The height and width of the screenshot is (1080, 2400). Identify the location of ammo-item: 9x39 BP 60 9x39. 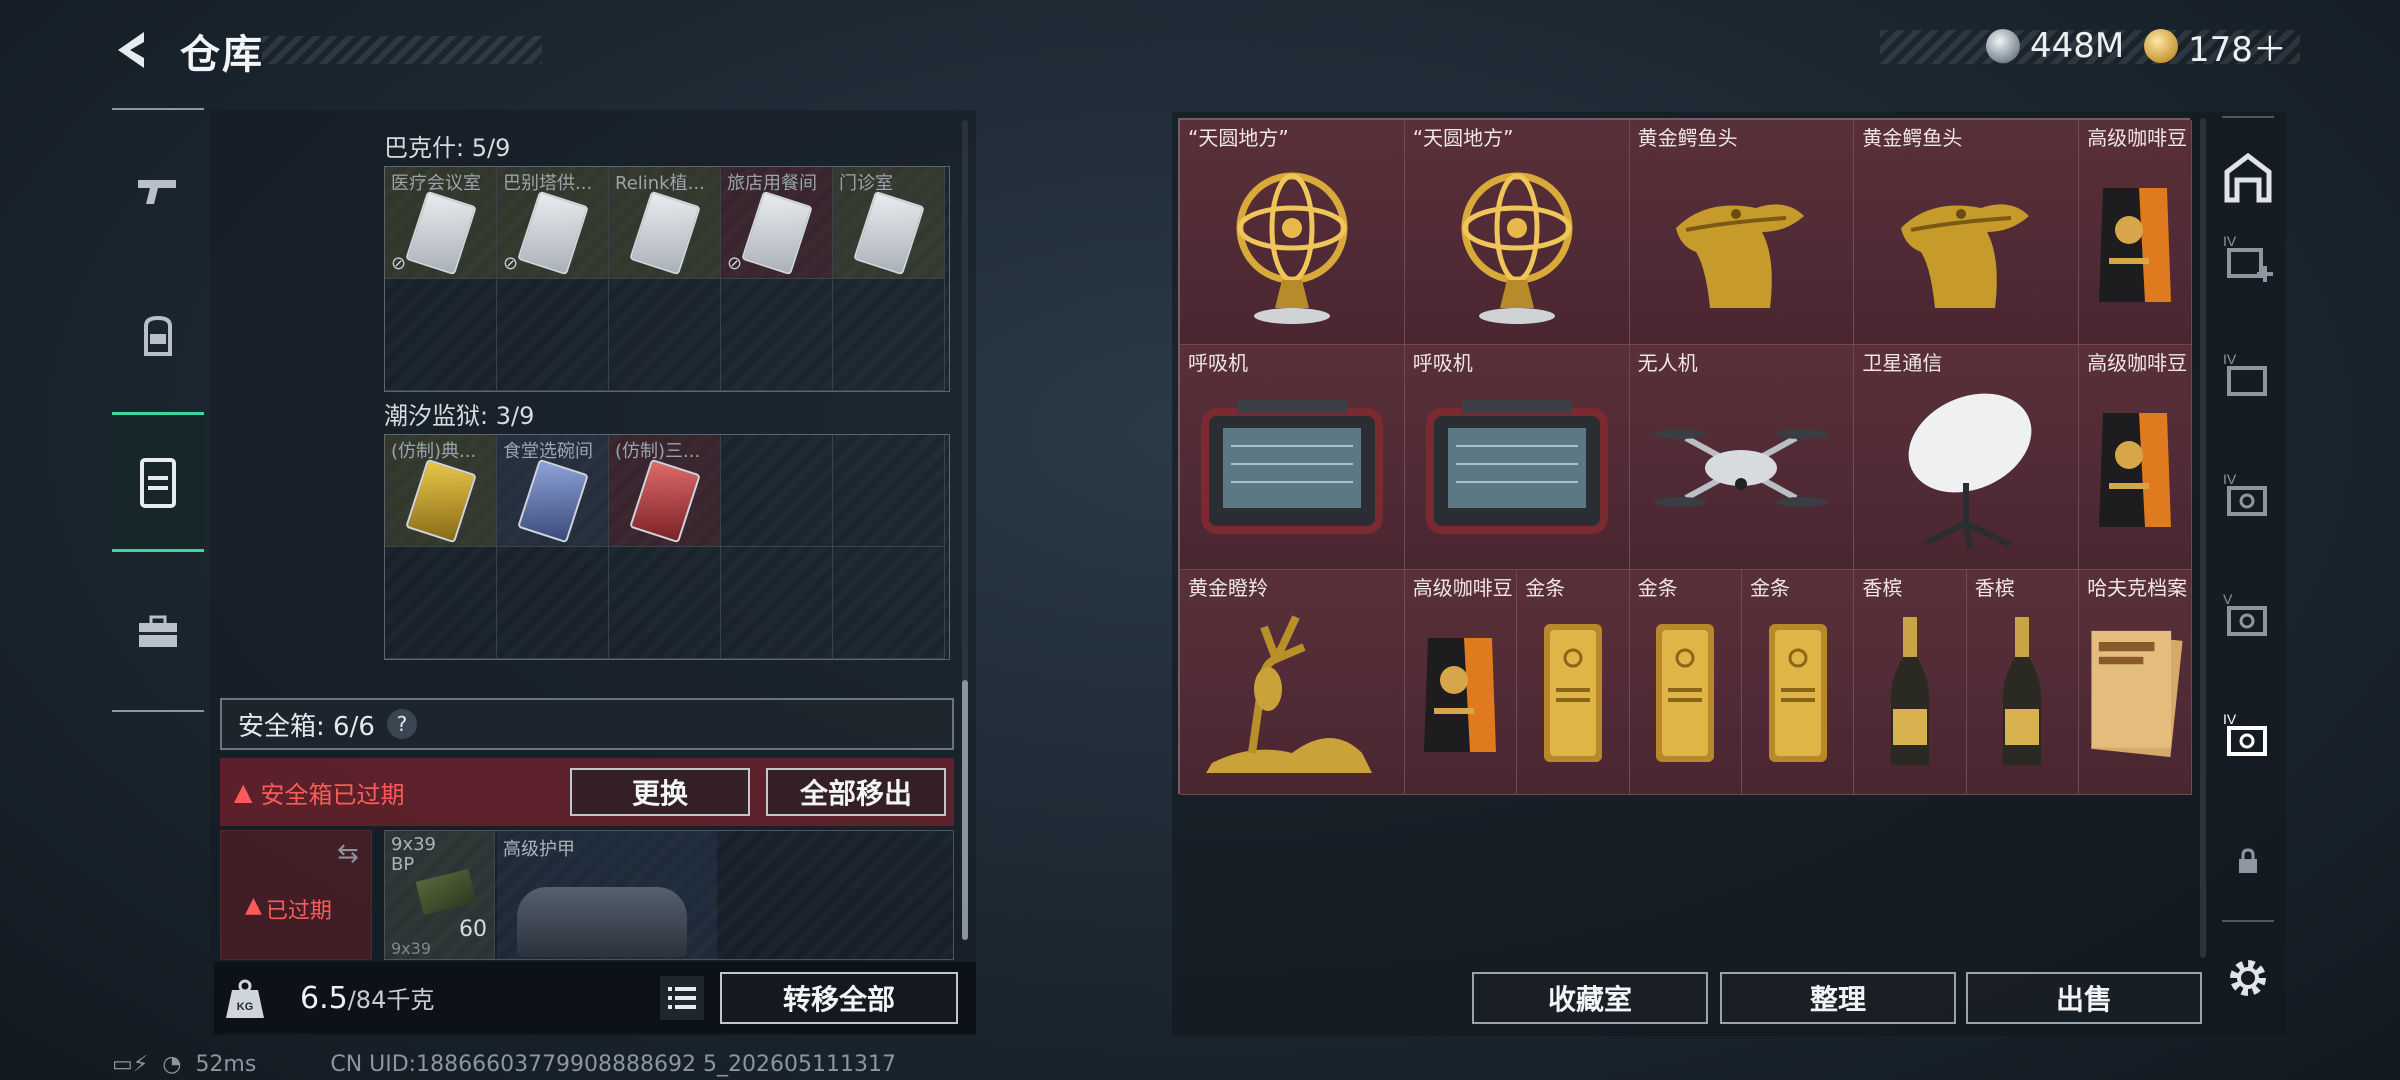
(440, 895).